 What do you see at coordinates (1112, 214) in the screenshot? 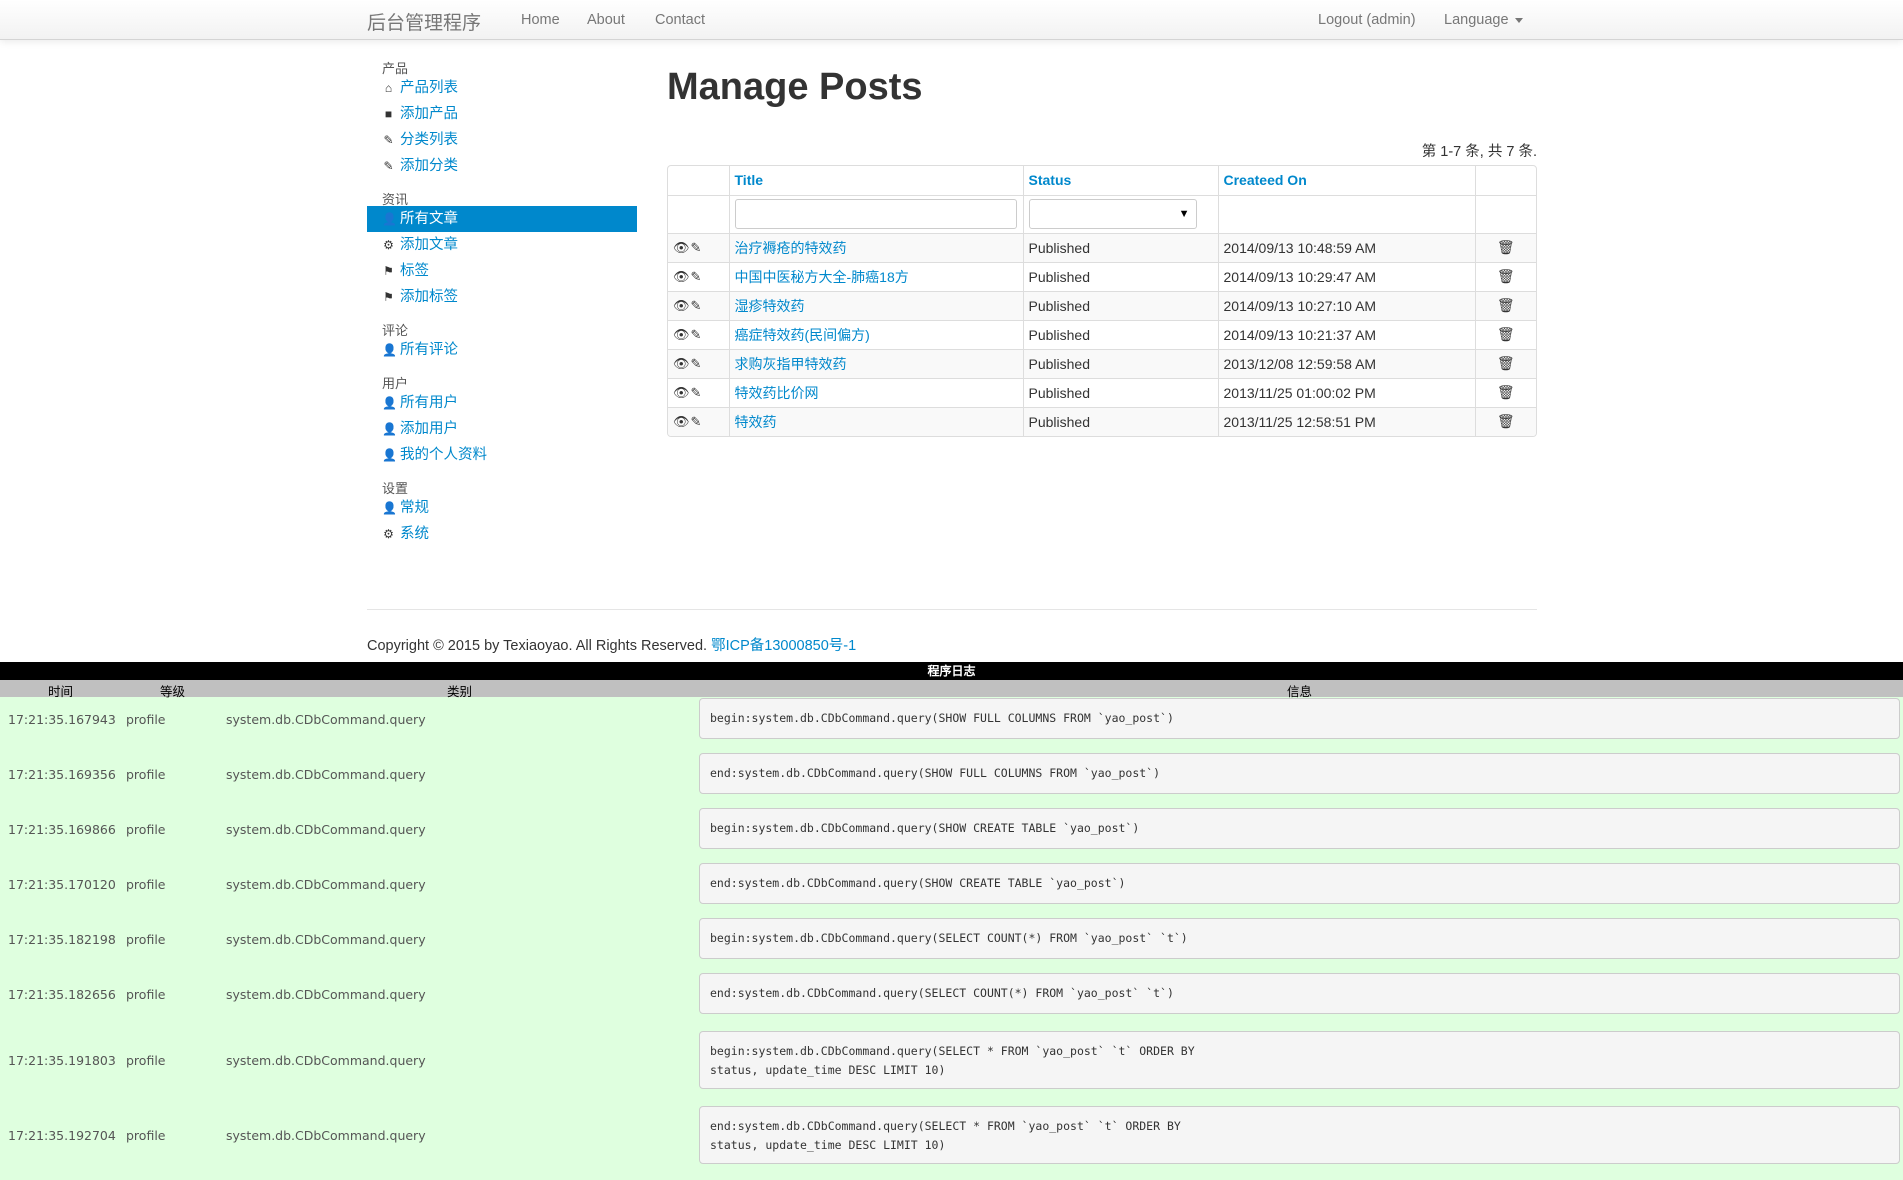
I see `status-filter-select: ▼` at bounding box center [1112, 214].